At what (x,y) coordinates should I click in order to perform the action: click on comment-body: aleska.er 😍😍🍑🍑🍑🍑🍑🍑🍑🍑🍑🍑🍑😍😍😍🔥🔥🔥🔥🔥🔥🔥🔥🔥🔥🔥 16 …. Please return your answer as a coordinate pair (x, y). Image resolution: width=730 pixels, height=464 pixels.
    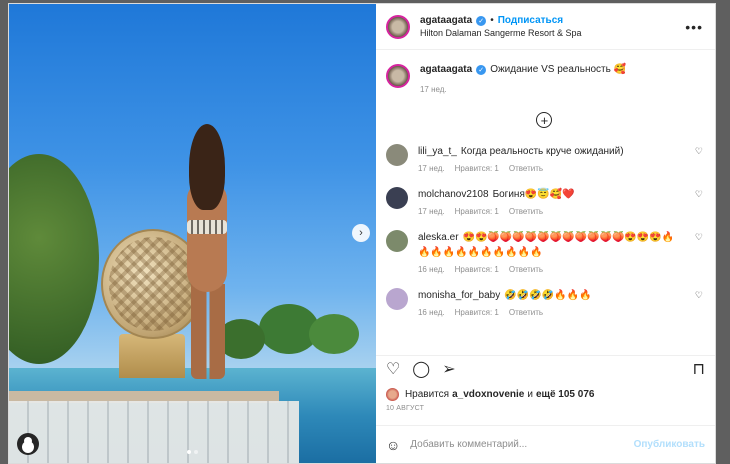
    Looking at the image, I should click on (560, 252).